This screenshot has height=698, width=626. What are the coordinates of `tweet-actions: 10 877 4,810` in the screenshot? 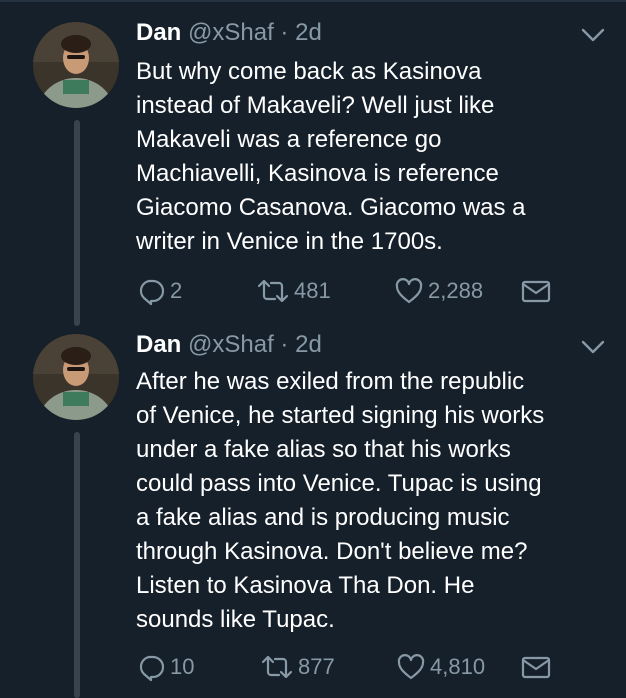 It's located at (366, 667).